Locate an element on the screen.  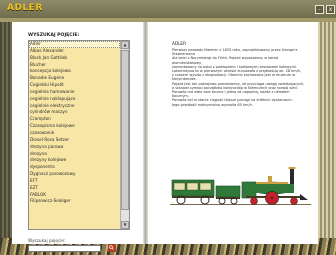
list-item: Bonadie Eugene is located at coordinates (74, 78).